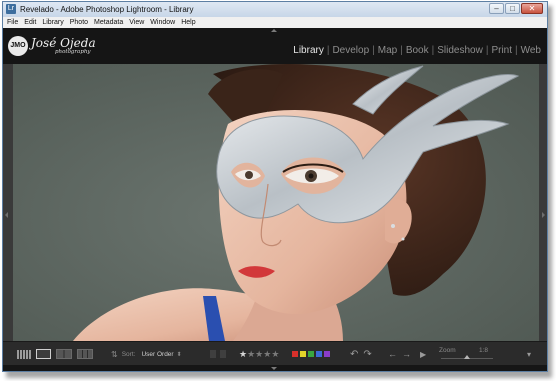 The height and width of the screenshot is (381, 556). Describe the element at coordinates (392, 354) in the screenshot. I see `previous-photo-icon: ←` at that location.